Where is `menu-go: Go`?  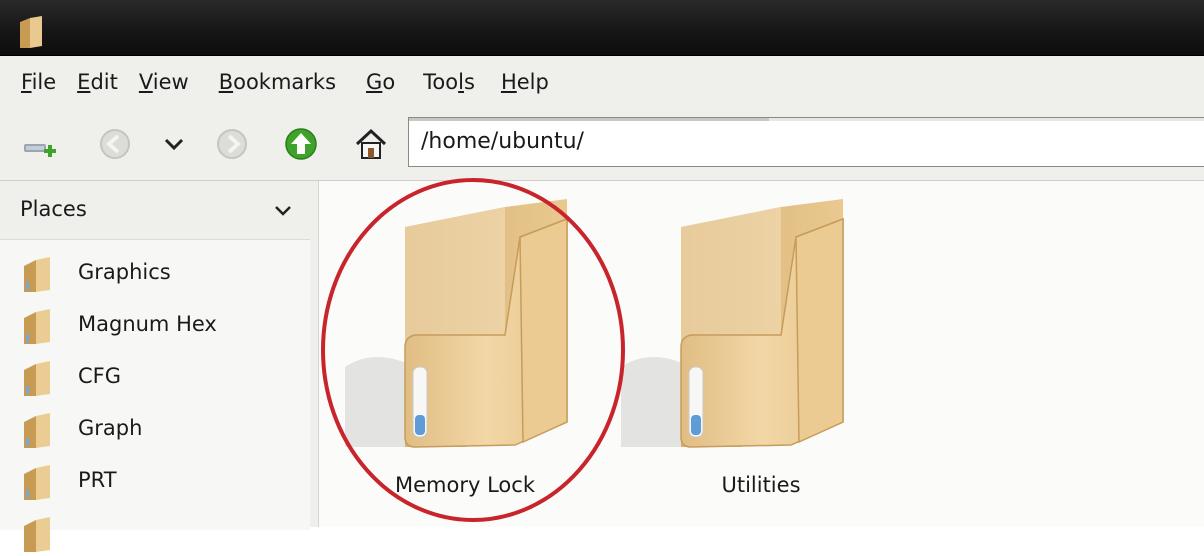 menu-go: Go is located at coordinates (380, 82).